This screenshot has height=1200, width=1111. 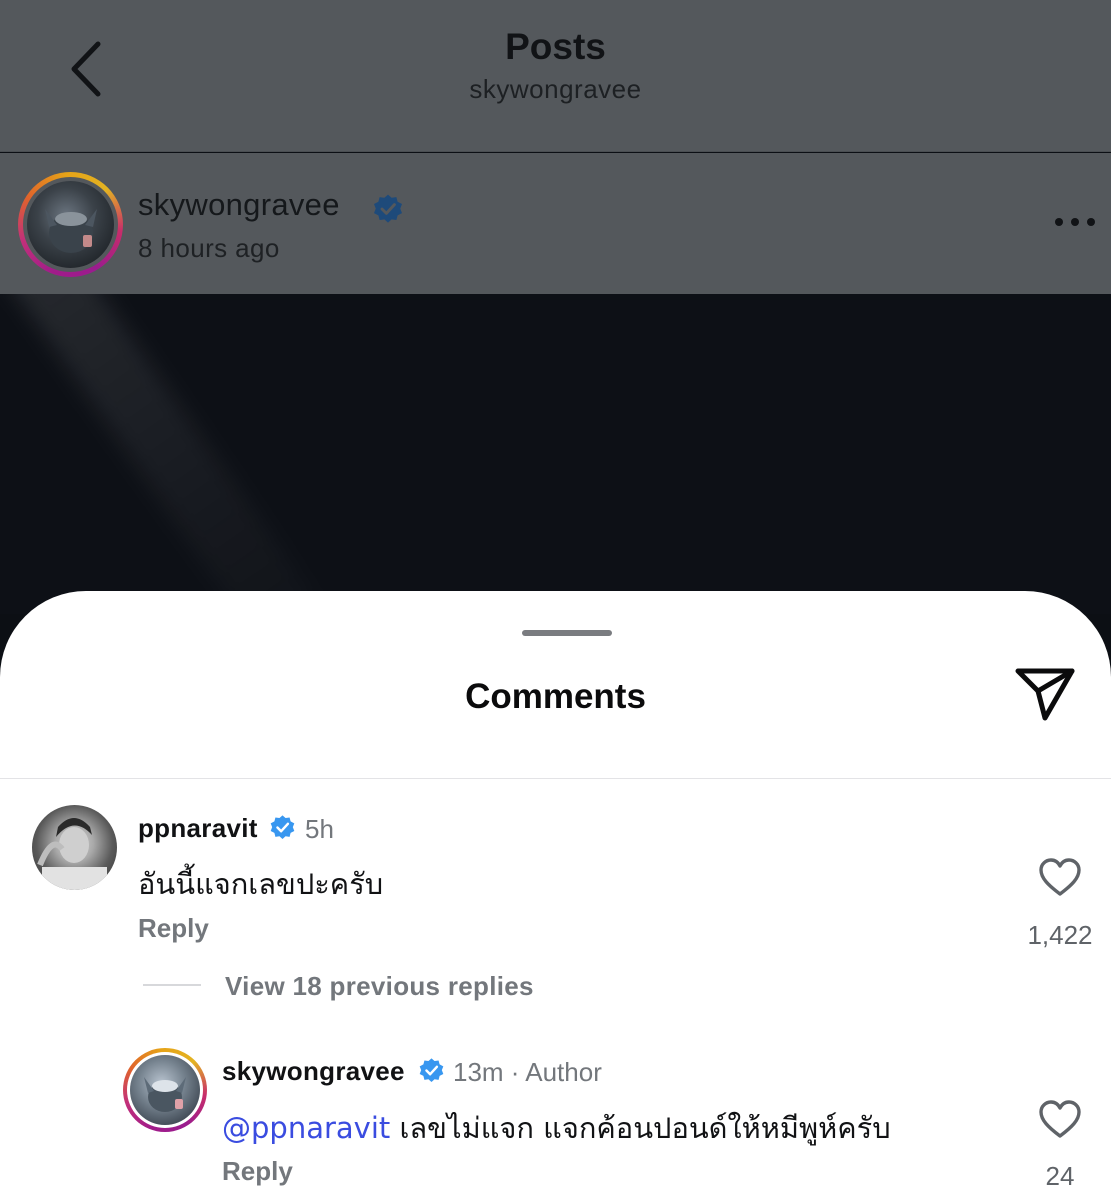 I want to click on more-options-button, so click(x=1075, y=222).